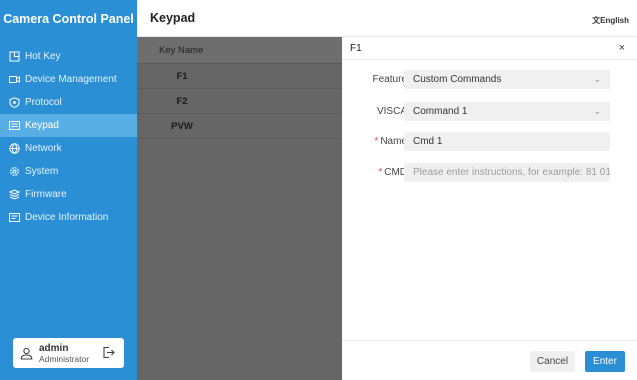 The image size is (637, 380). I want to click on name-input: Cmd 1, so click(507, 141).